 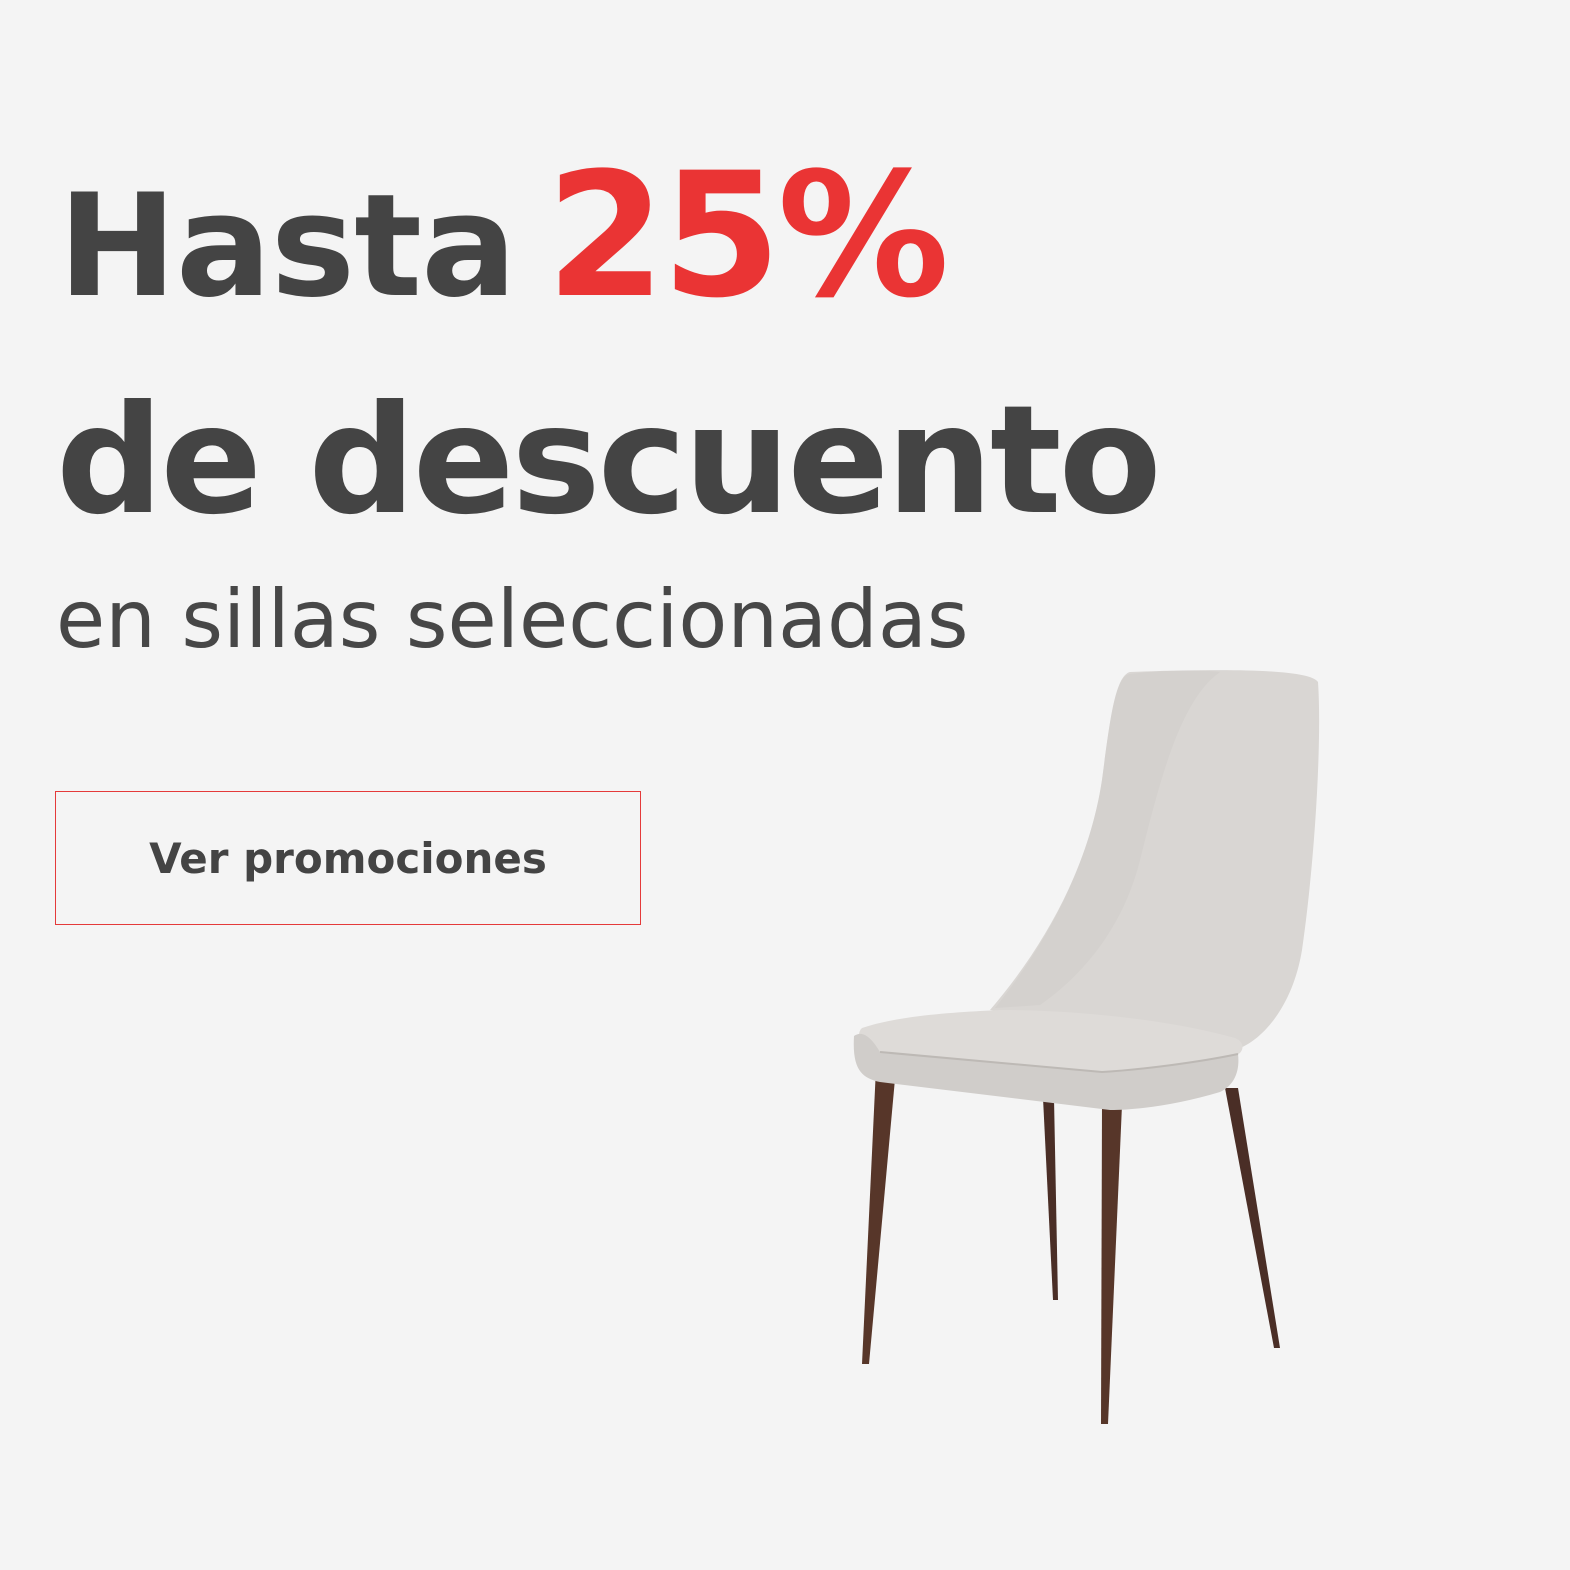 I want to click on chair-image, so click(x=1086, y=1047).